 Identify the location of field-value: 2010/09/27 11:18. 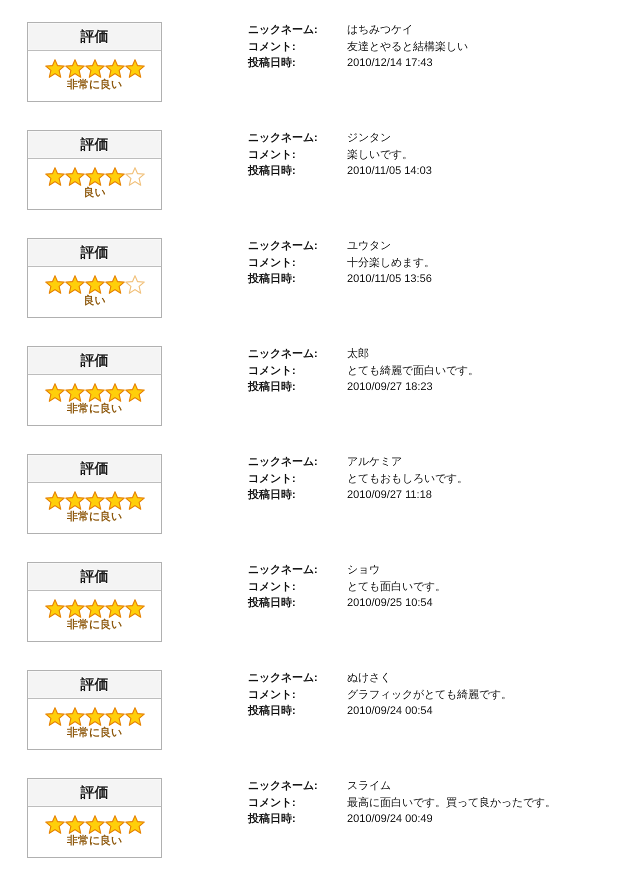
(390, 495).